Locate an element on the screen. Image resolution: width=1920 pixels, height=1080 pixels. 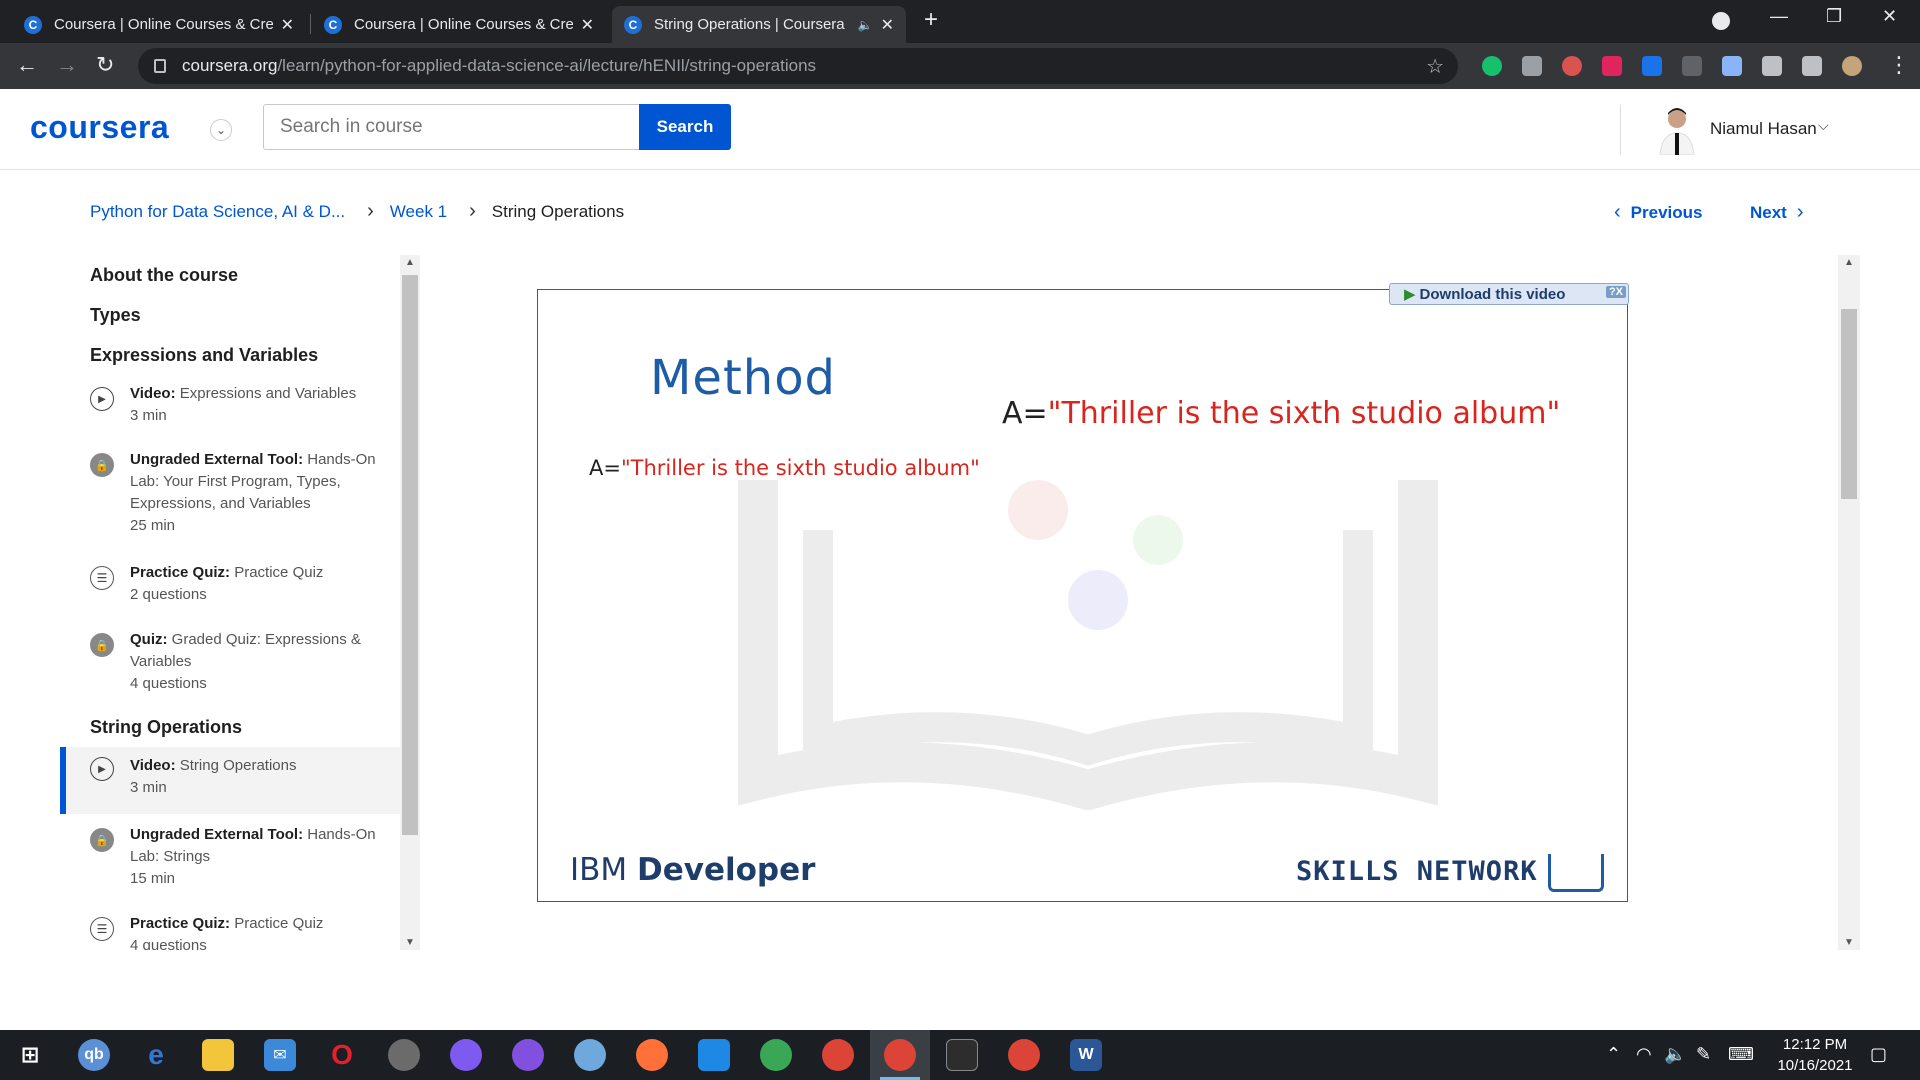
system-clock: 12:12 PM 10/16/2021 is located at coordinates (1815, 1055).